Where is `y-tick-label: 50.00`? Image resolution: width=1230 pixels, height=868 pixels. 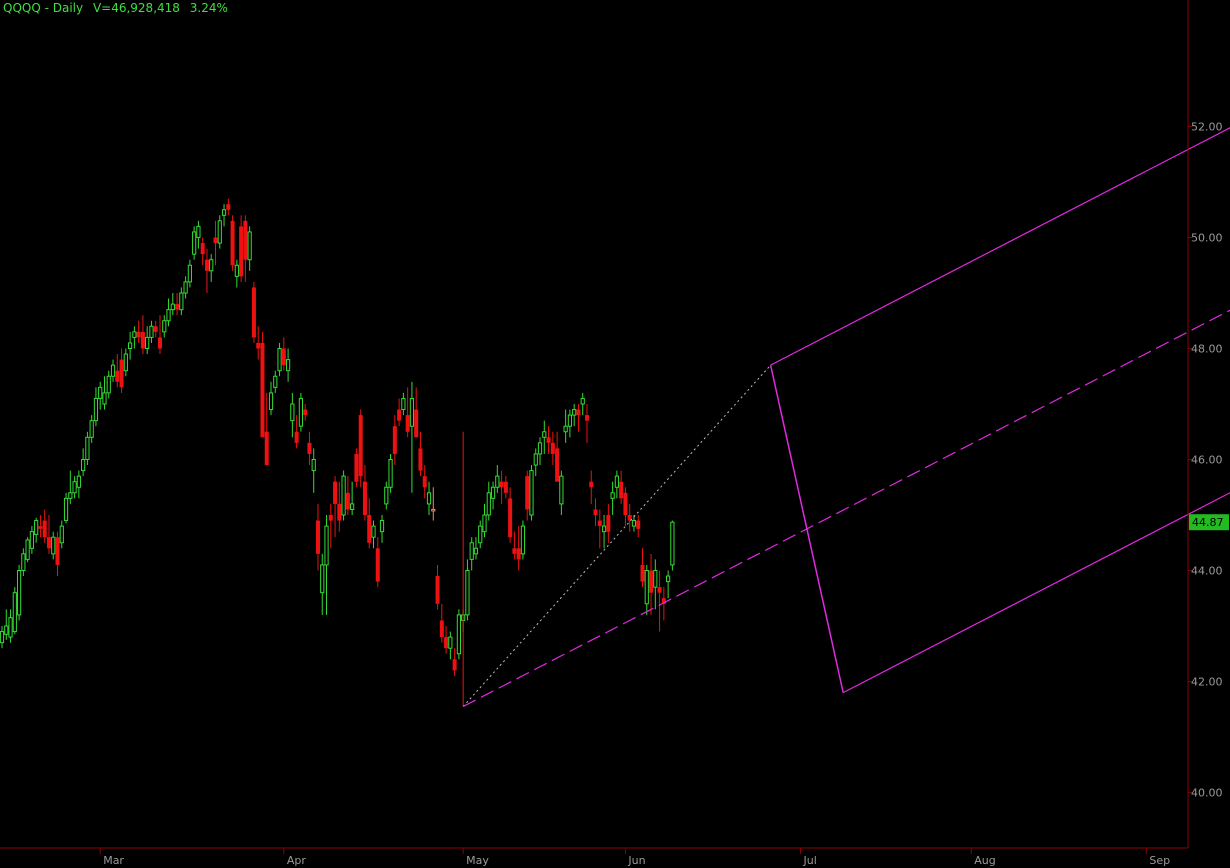 y-tick-label: 50.00 is located at coordinates (1207, 238).